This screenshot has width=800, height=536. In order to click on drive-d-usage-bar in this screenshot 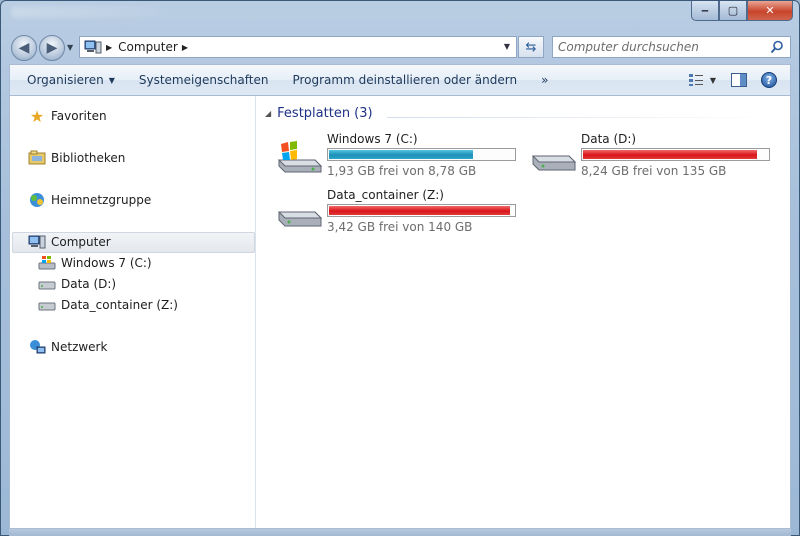, I will do `click(675, 154)`.